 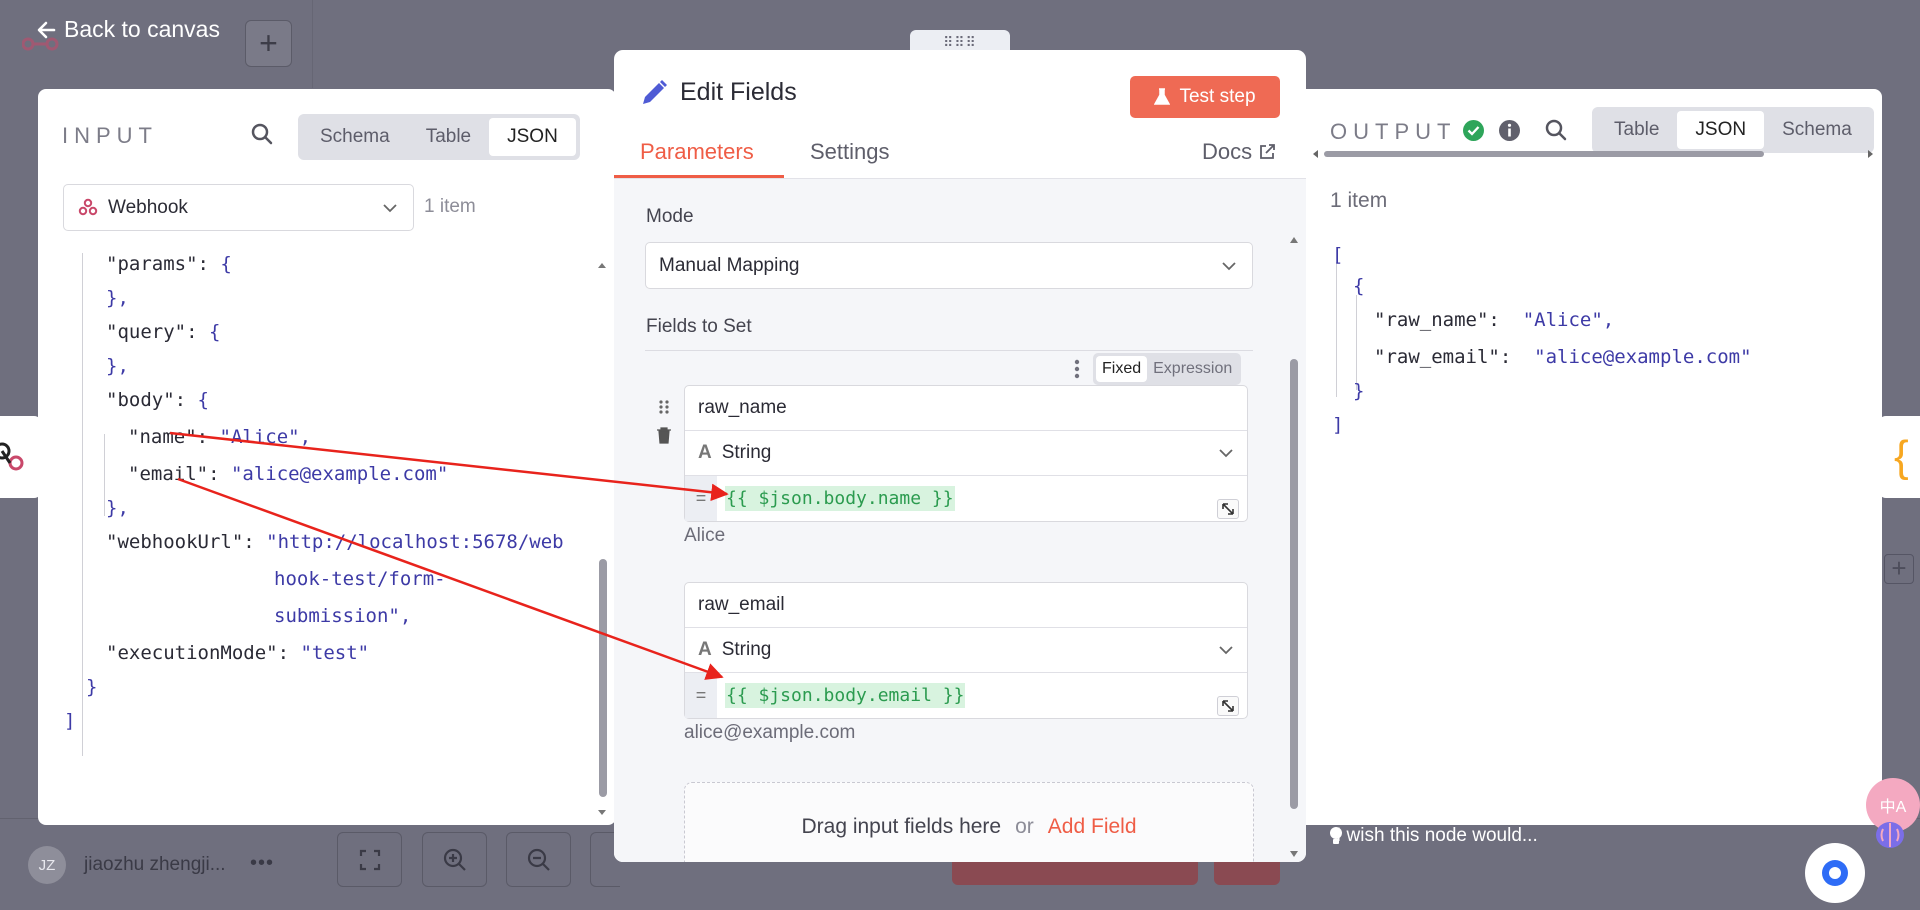 What do you see at coordinates (901, 826) in the screenshot?
I see `drop-zone-text: Drag input fields here` at bounding box center [901, 826].